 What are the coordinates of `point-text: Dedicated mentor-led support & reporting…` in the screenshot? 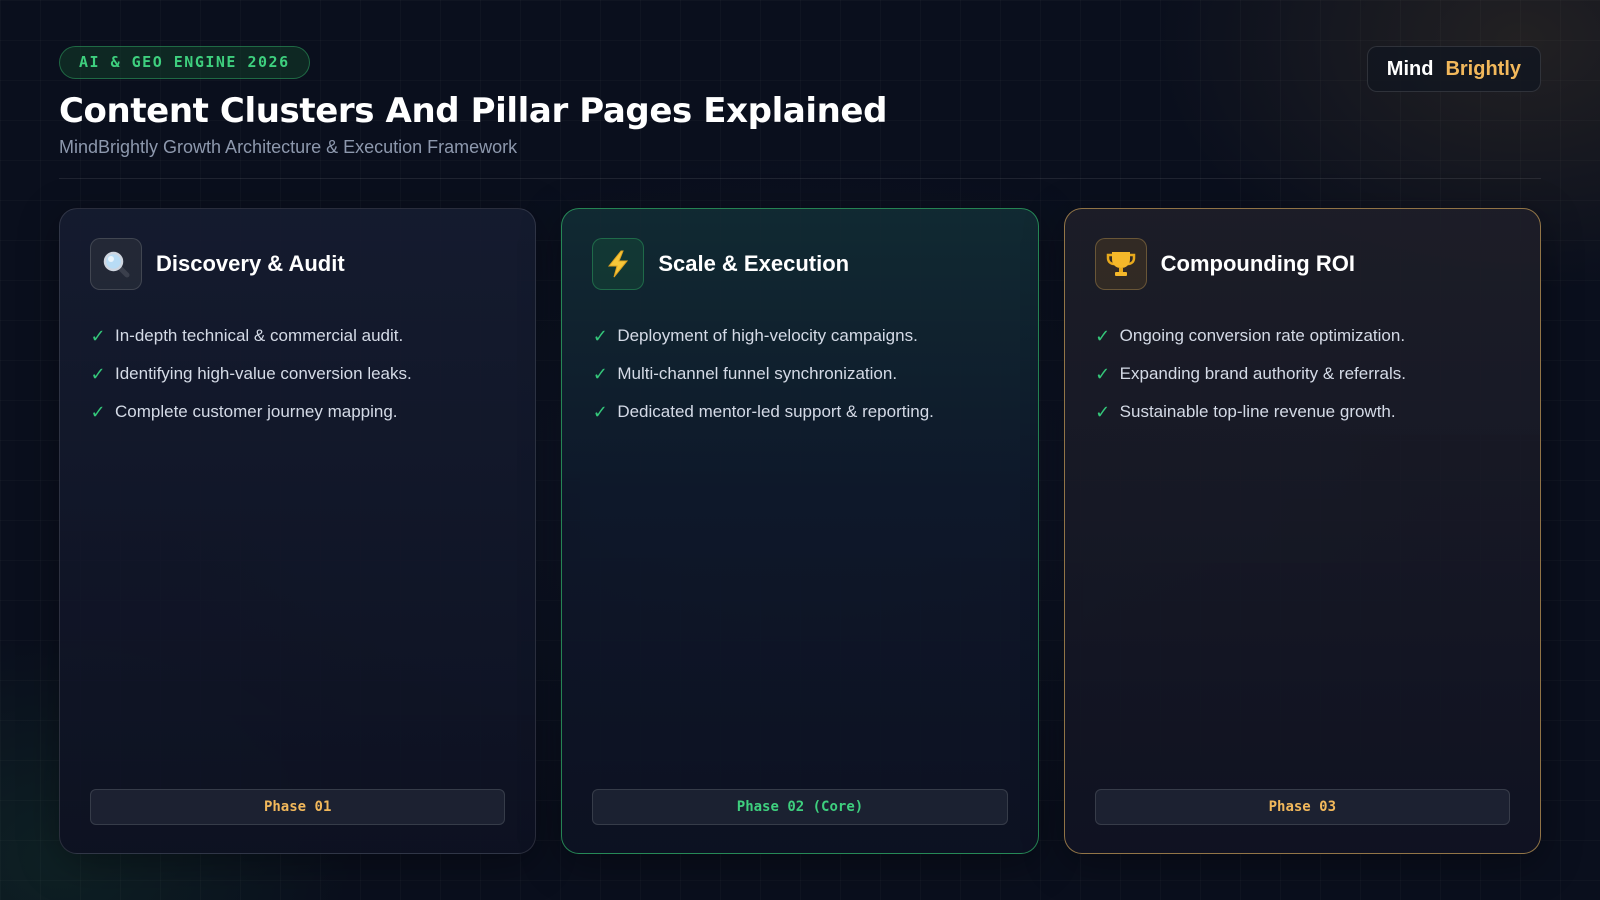 It's located at (775, 411).